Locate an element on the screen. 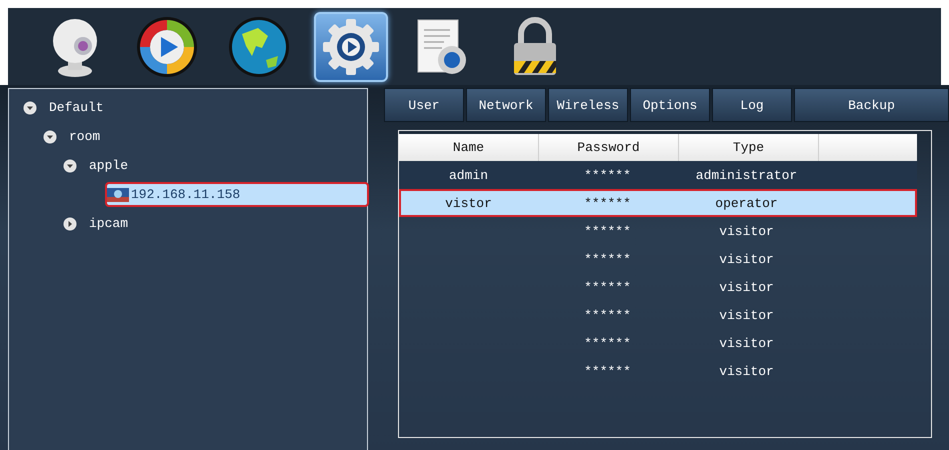 Image resolution: width=949 pixels, height=450 pixels. tree-item: room is located at coordinates (84, 136).